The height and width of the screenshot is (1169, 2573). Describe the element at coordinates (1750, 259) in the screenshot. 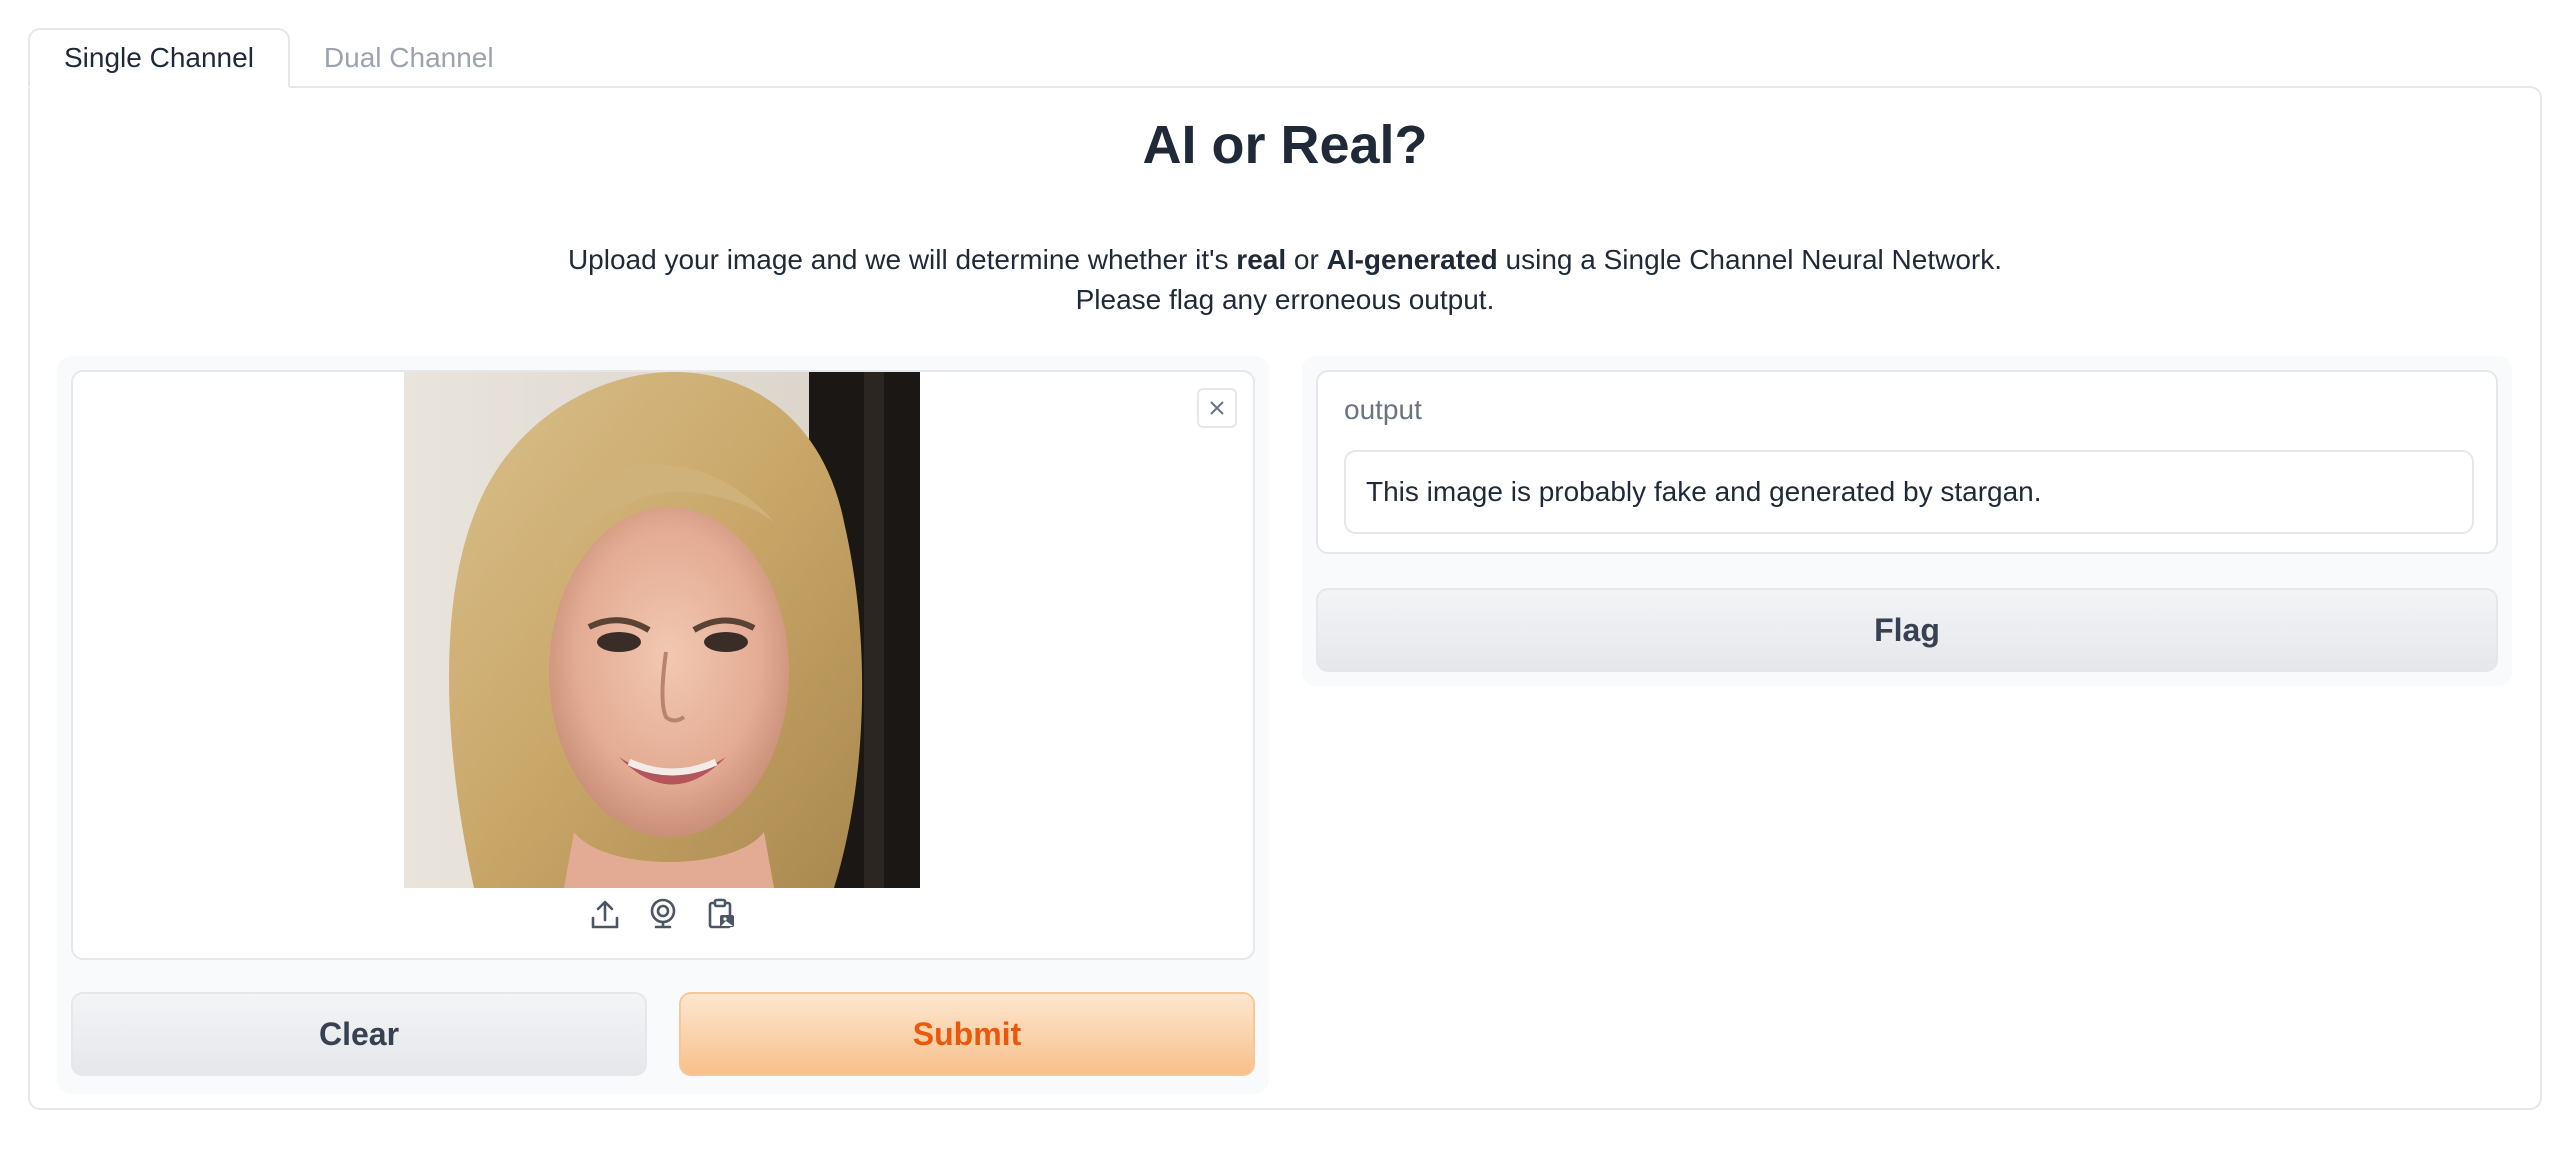

I see `description-text: using a Single Channel Neural Network.` at that location.